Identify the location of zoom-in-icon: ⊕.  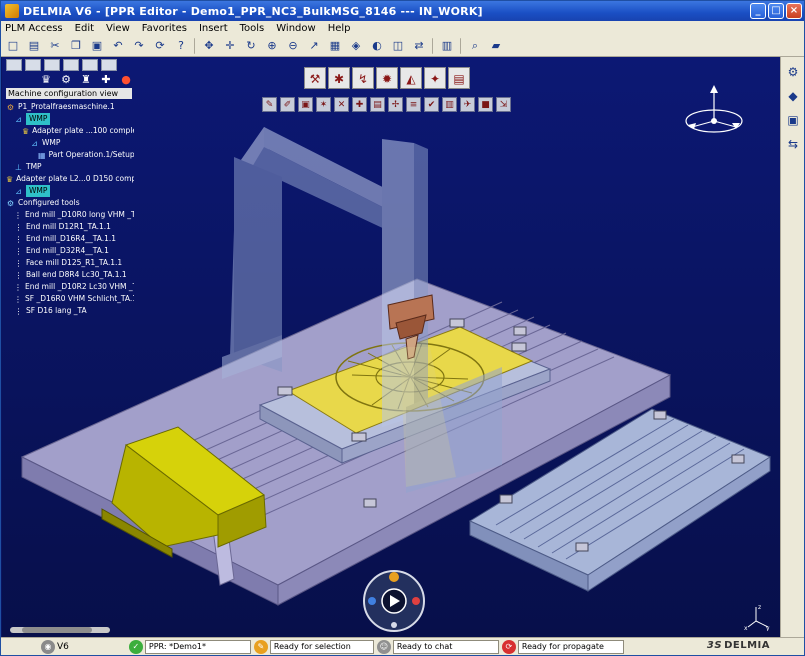
(272, 46).